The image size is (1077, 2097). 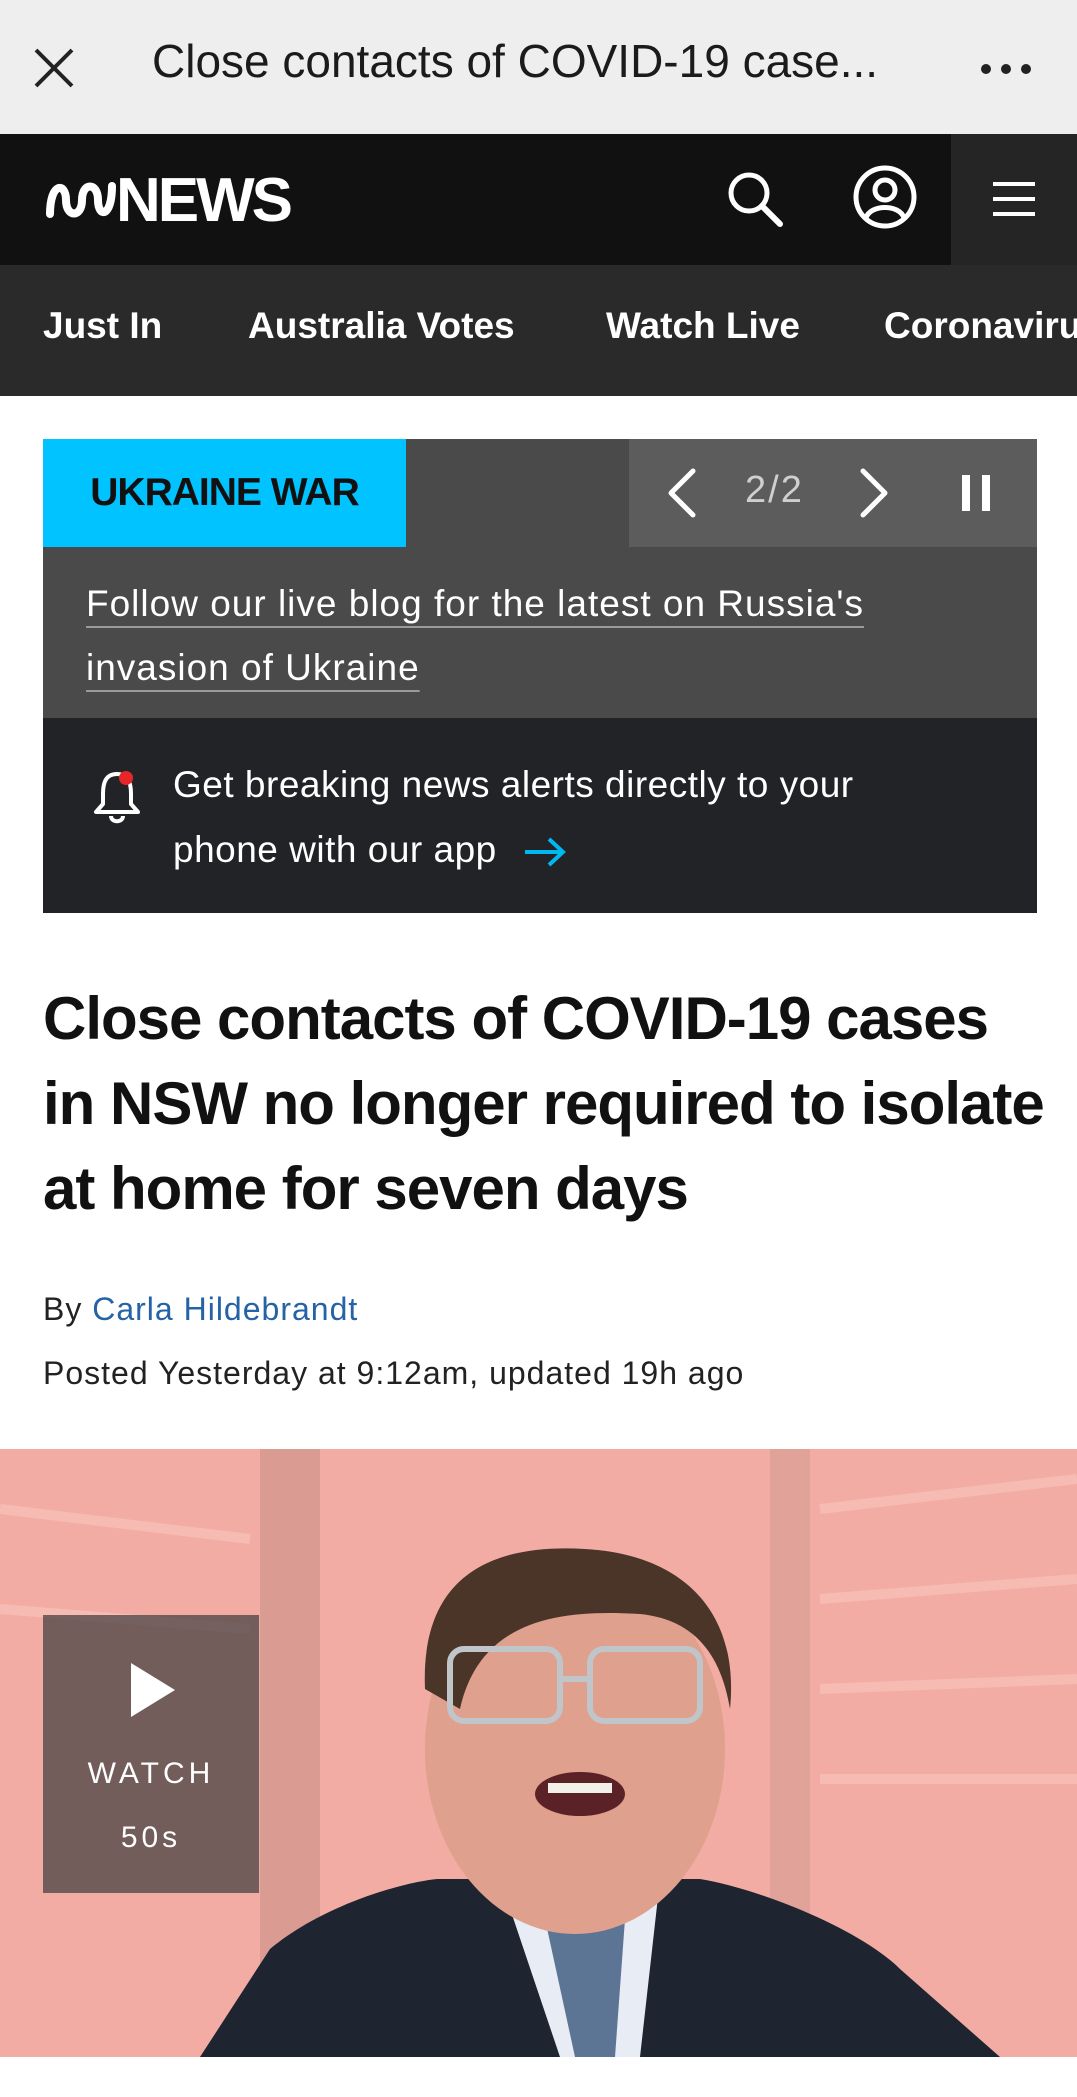 What do you see at coordinates (224, 493) in the screenshot?
I see `banner-tag: UKRAINE WAR` at bounding box center [224, 493].